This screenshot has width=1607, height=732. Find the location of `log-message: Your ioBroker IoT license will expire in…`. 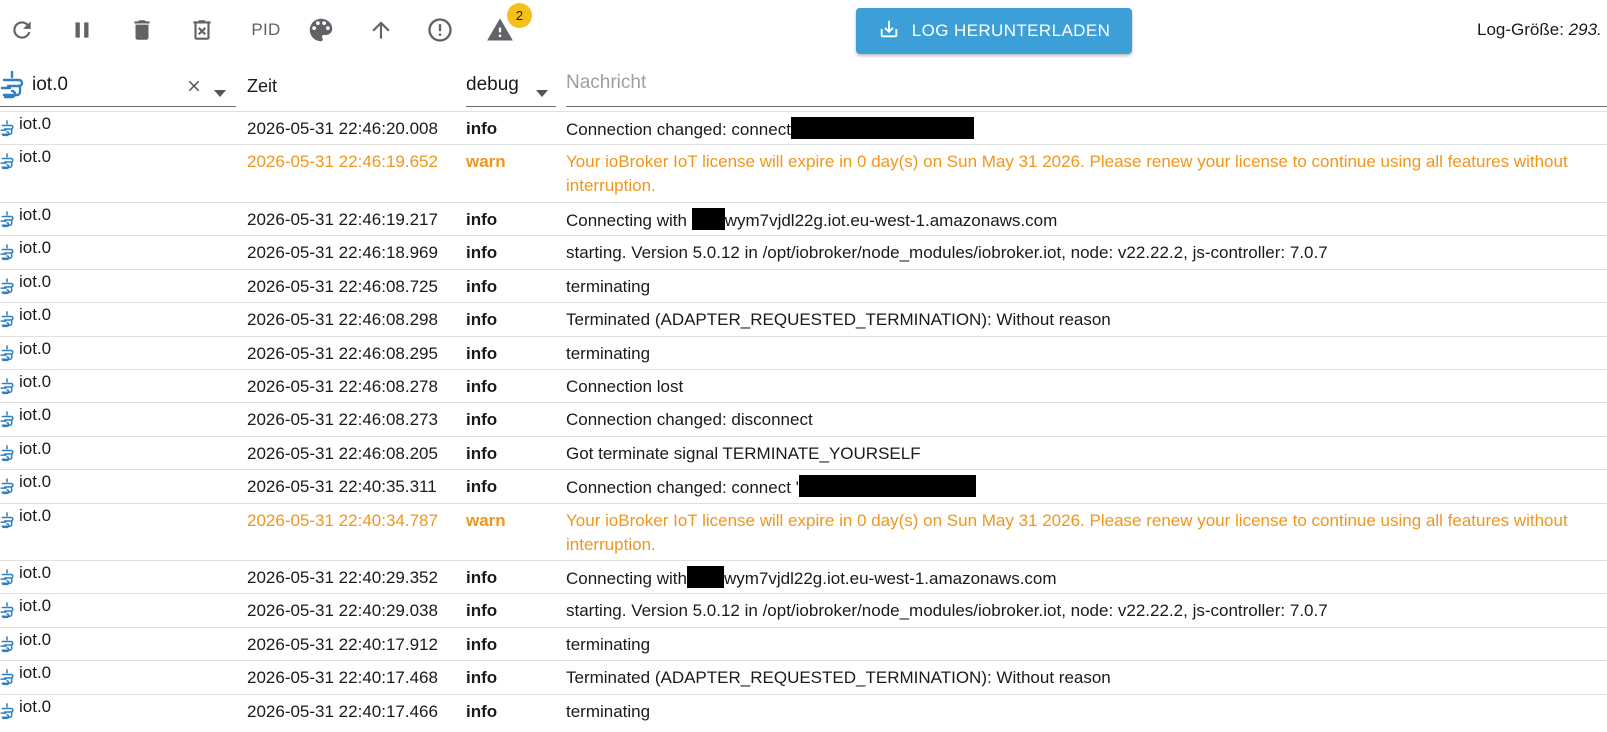

log-message: Your ioBroker IoT license will expire in… is located at coordinates (1086, 533).